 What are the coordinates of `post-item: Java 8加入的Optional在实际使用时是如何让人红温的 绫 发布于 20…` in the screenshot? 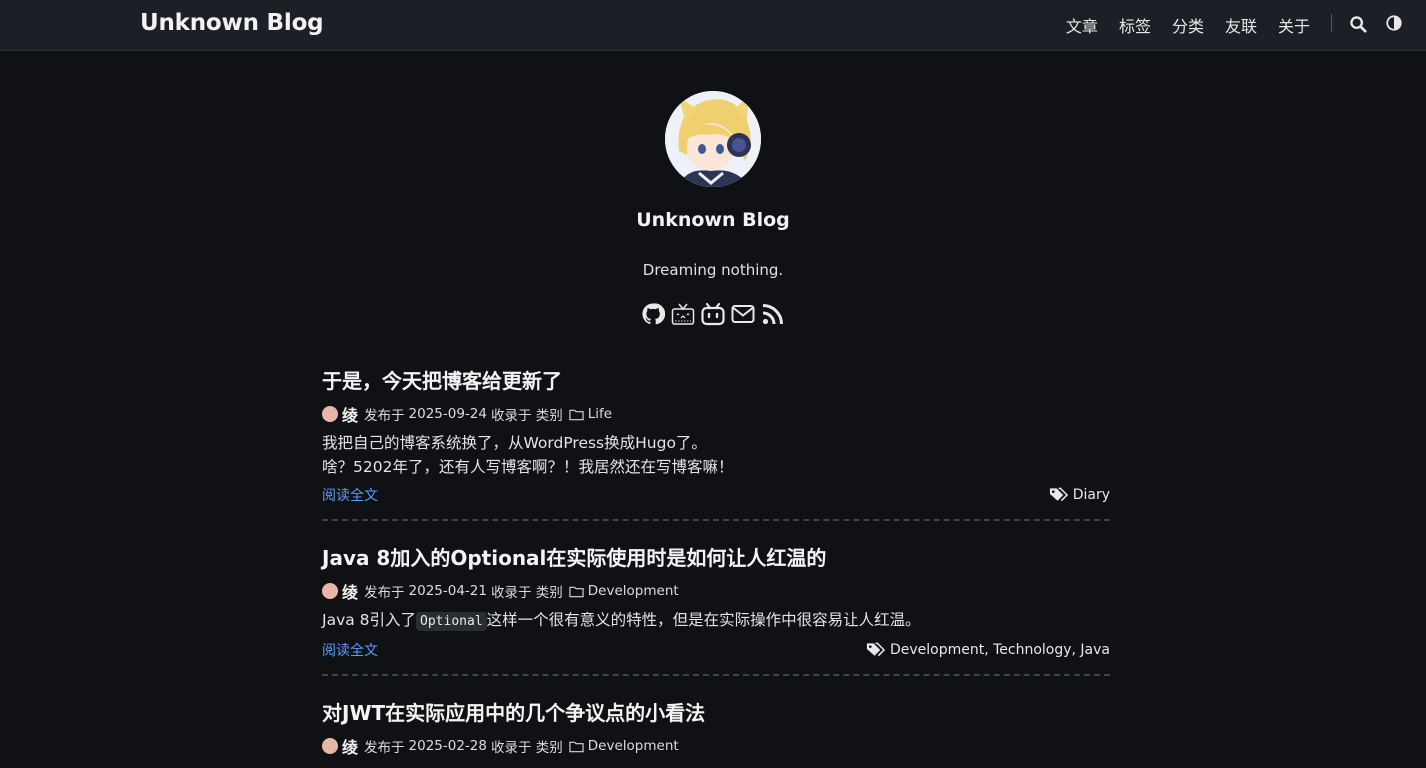 It's located at (716, 609).